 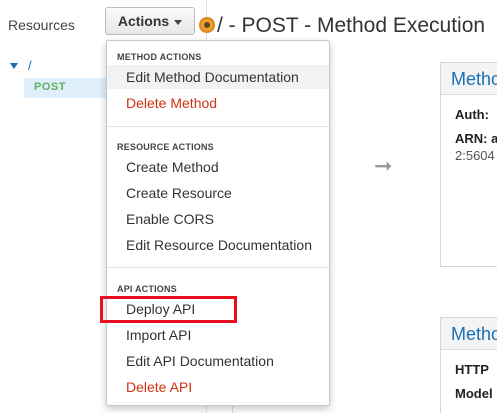 What do you see at coordinates (218, 103) in the screenshot?
I see `delete-method-item: Delete Method` at bounding box center [218, 103].